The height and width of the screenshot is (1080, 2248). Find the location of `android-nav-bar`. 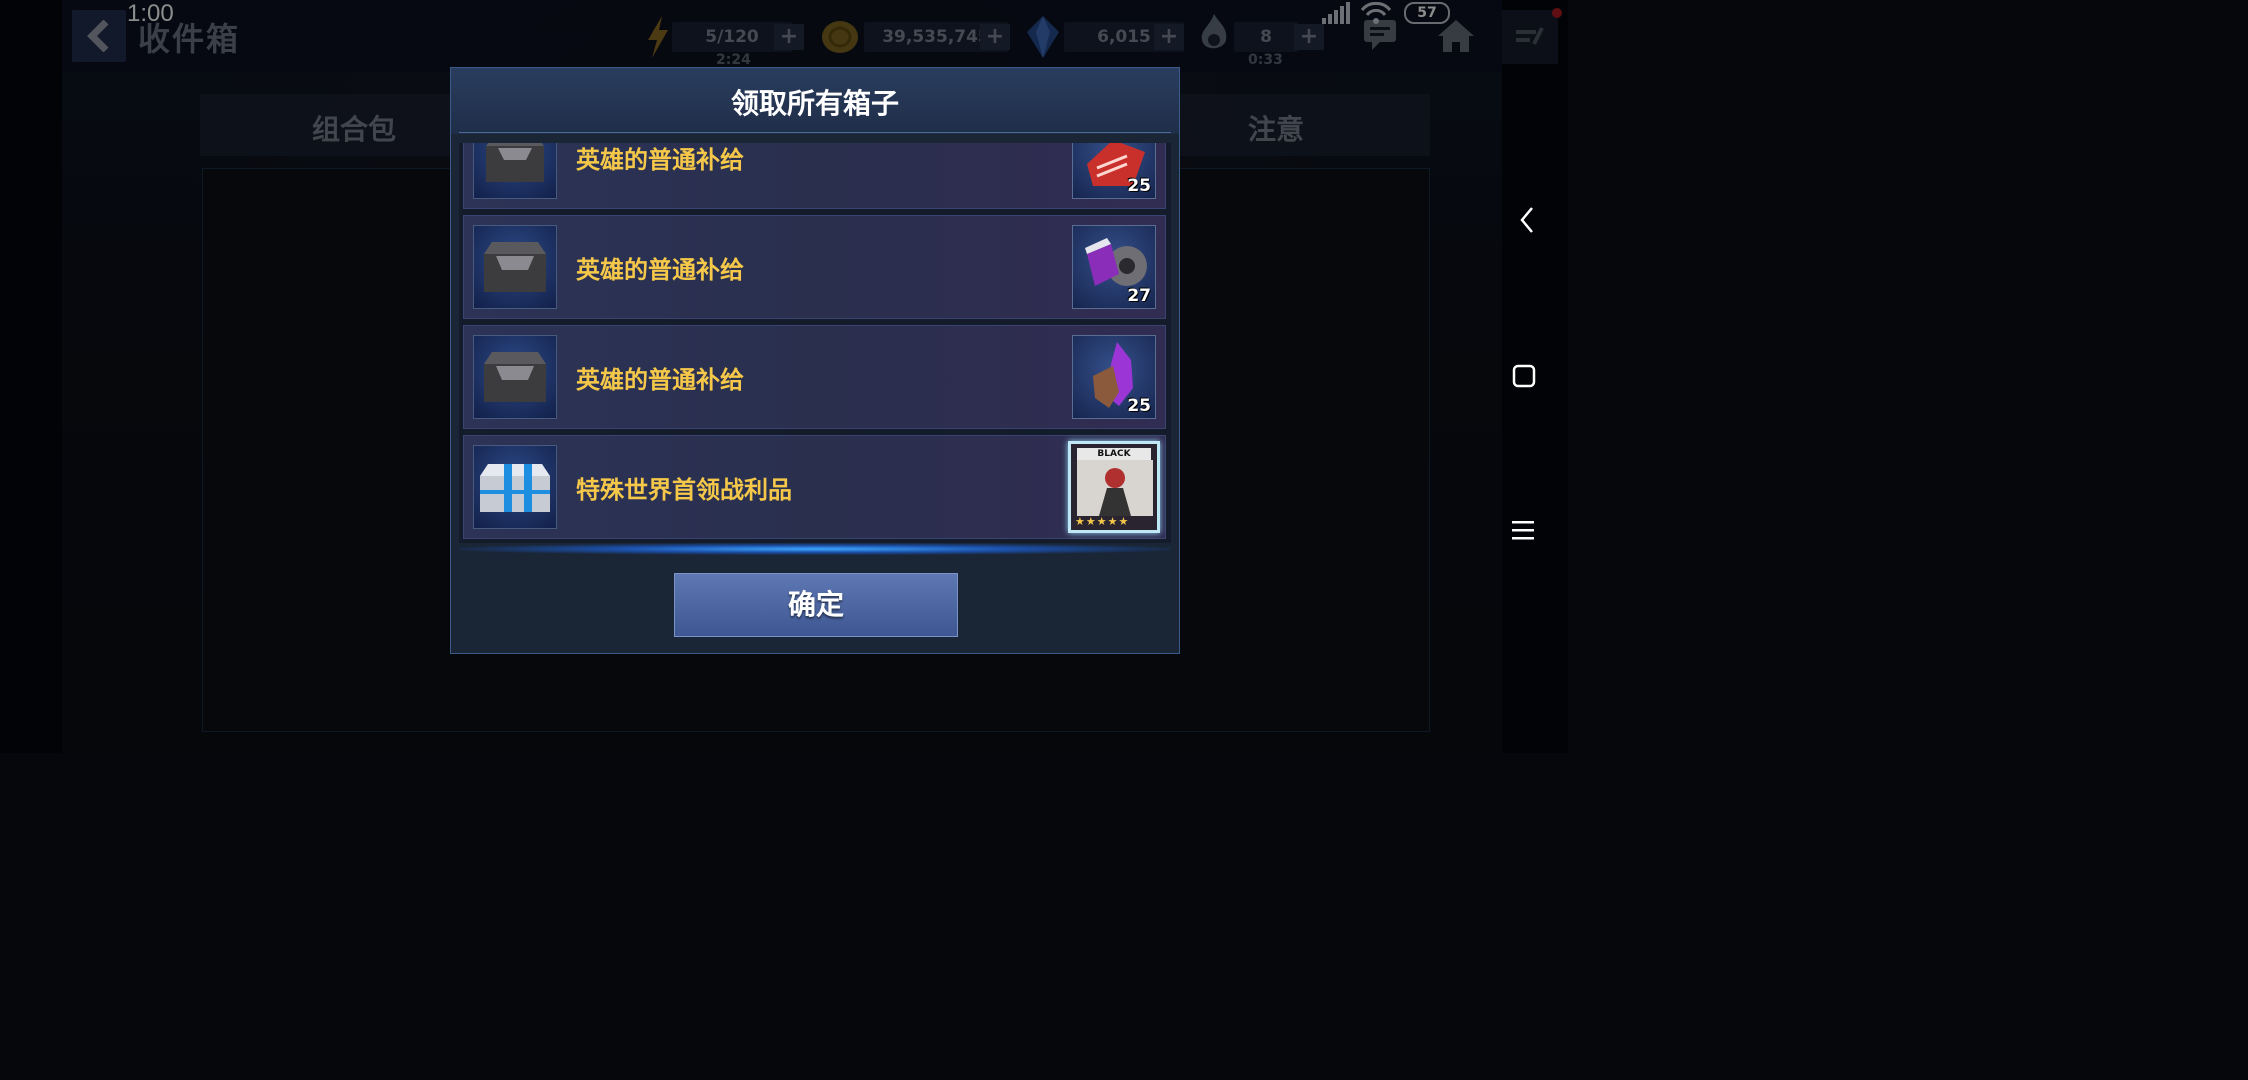

android-nav-bar is located at coordinates (1535, 376).